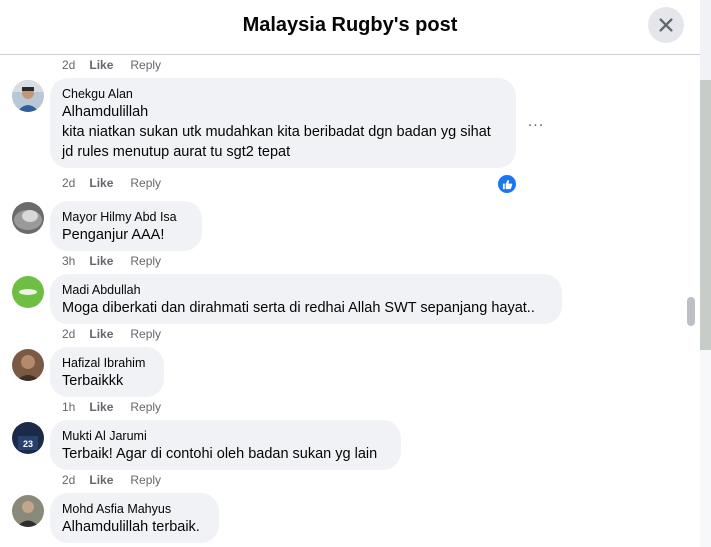 The width and height of the screenshot is (711, 547). What do you see at coordinates (68, 261) in the screenshot?
I see `comment-time: 3h` at bounding box center [68, 261].